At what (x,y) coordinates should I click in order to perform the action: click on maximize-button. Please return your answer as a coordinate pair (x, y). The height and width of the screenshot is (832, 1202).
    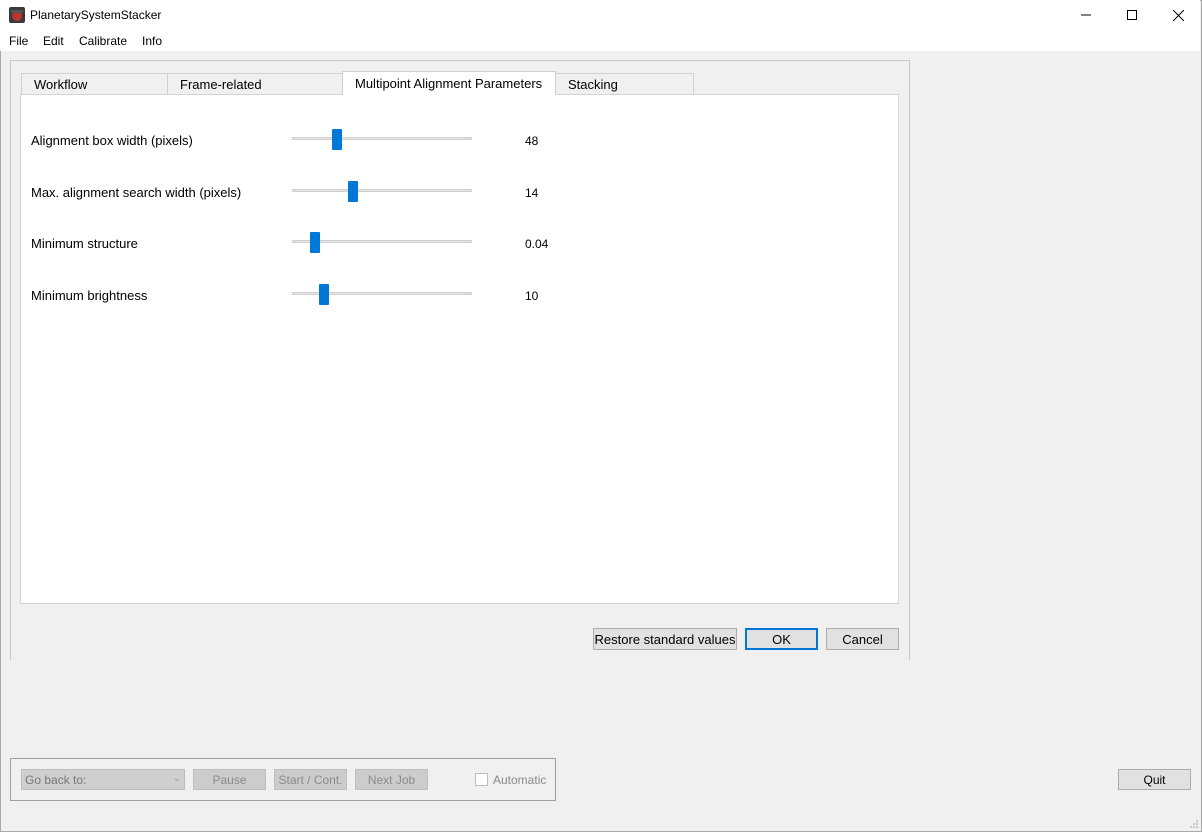
    Looking at the image, I should click on (1132, 15).